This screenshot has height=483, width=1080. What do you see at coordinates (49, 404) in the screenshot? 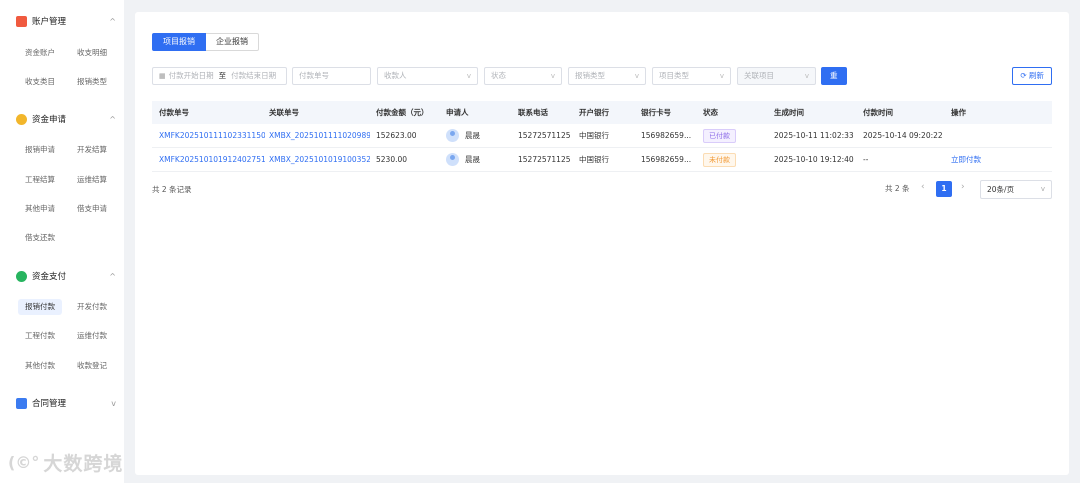
I see `menu-group-title: 合同管理` at bounding box center [49, 404].